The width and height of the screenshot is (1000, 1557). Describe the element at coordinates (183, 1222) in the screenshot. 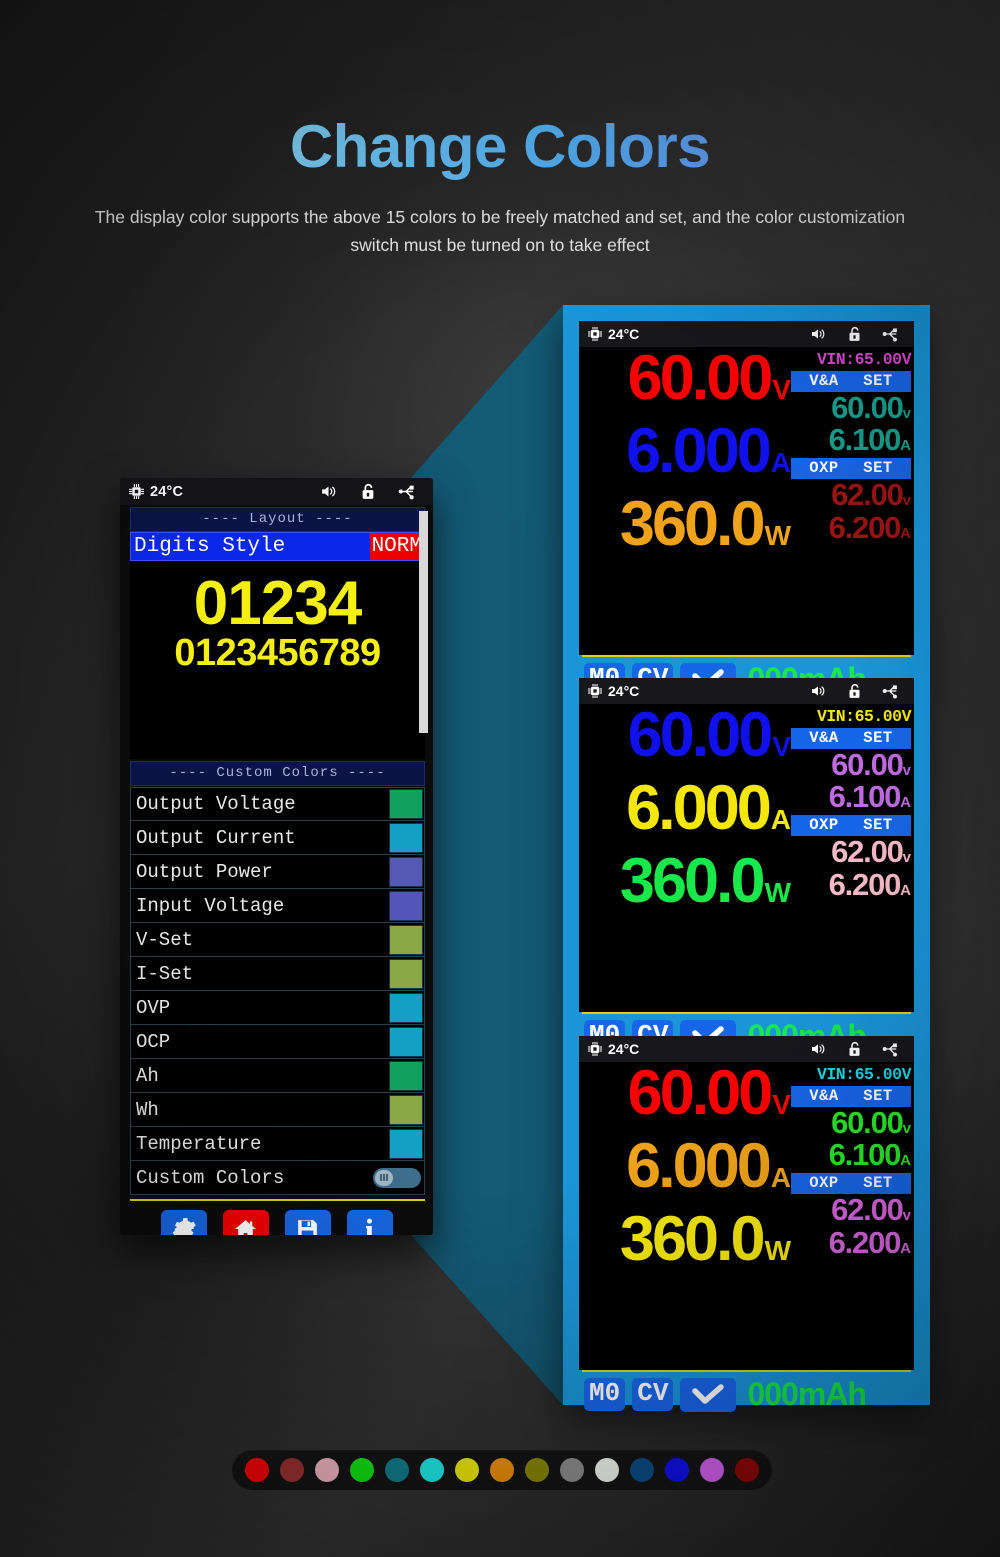

I see `settings-button` at that location.